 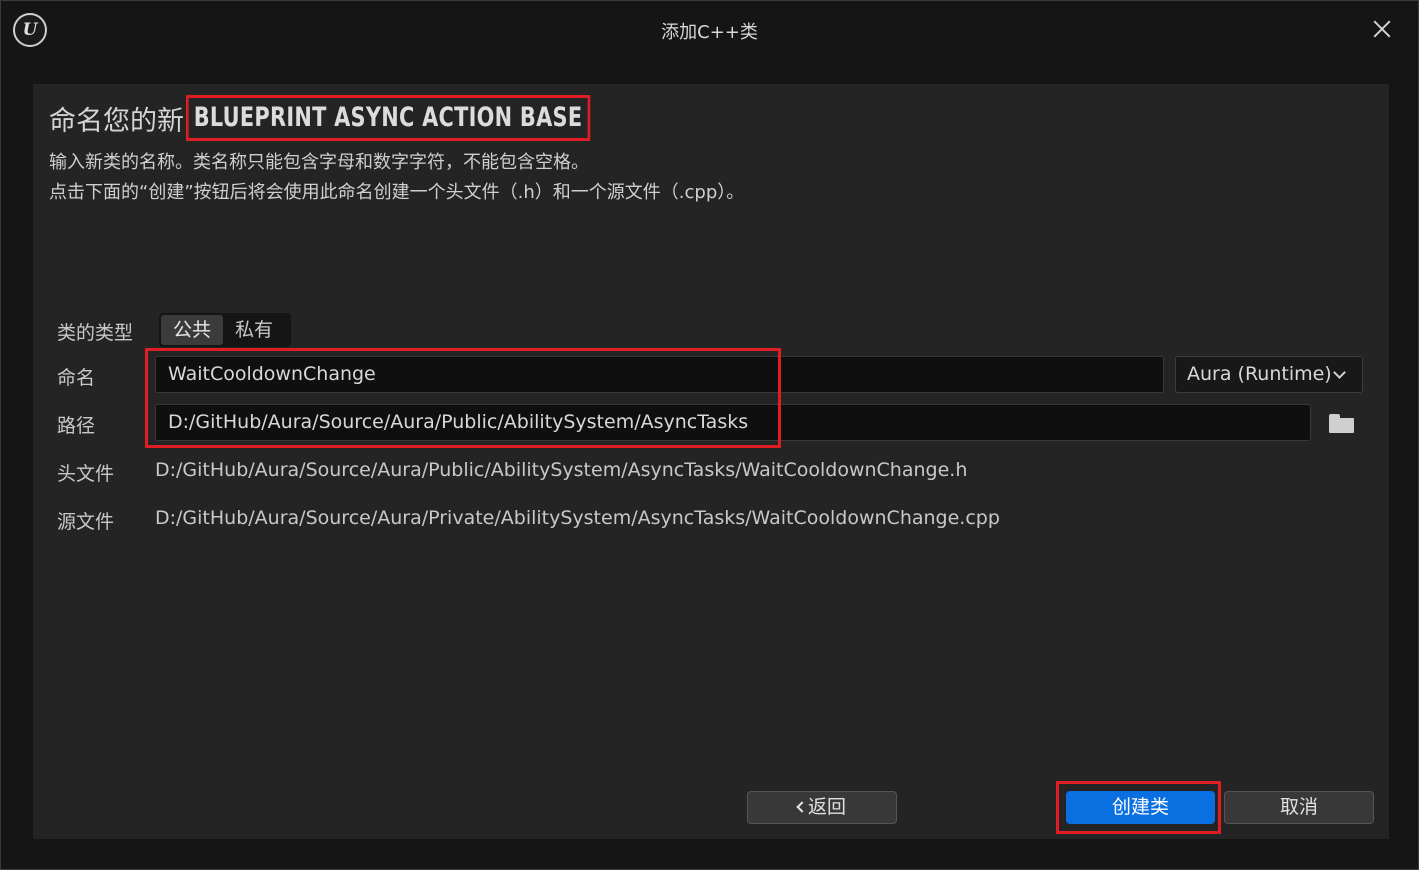 What do you see at coordinates (192, 330) in the screenshot?
I see `class-type-public-option: 公共` at bounding box center [192, 330].